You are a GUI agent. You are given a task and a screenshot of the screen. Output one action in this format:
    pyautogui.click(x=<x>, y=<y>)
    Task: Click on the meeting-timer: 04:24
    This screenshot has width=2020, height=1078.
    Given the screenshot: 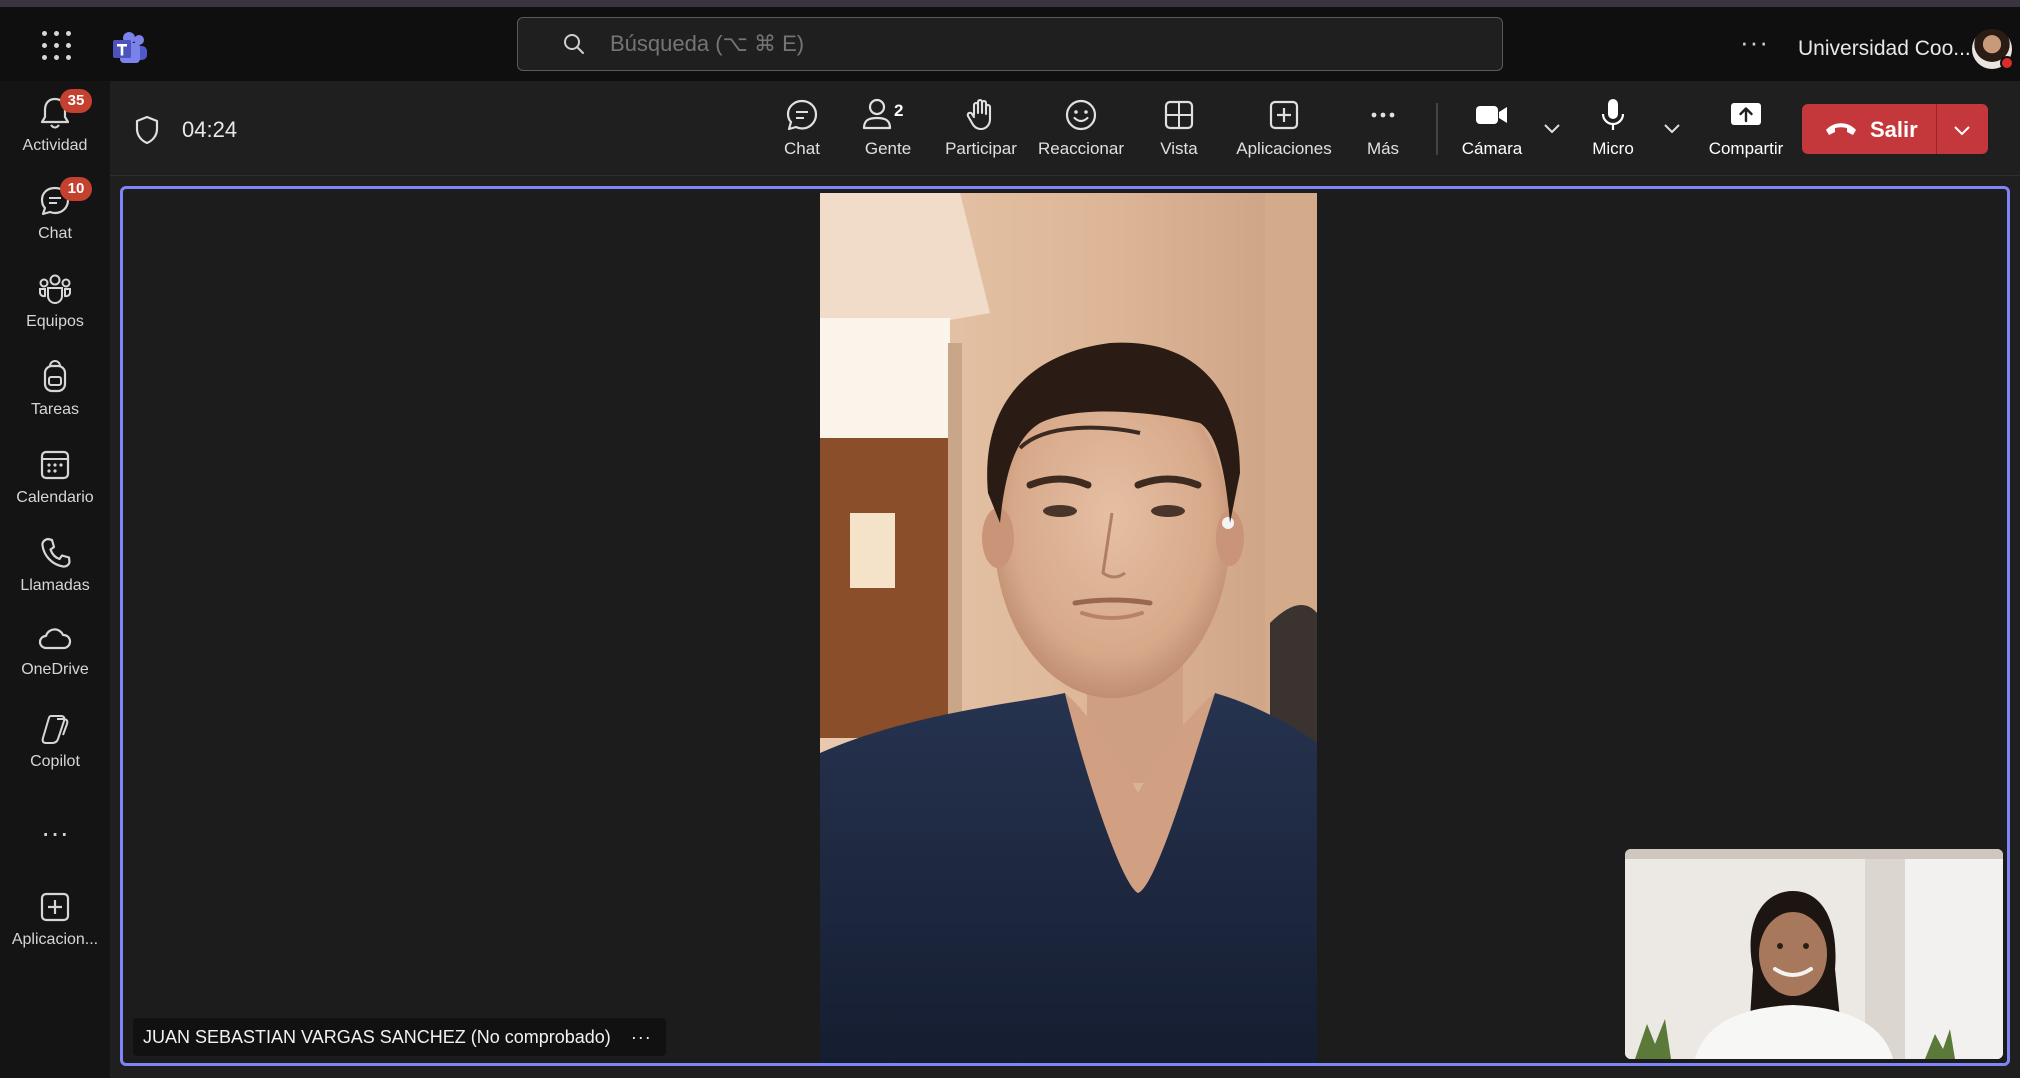 What is the action you would take?
    pyautogui.click(x=210, y=129)
    